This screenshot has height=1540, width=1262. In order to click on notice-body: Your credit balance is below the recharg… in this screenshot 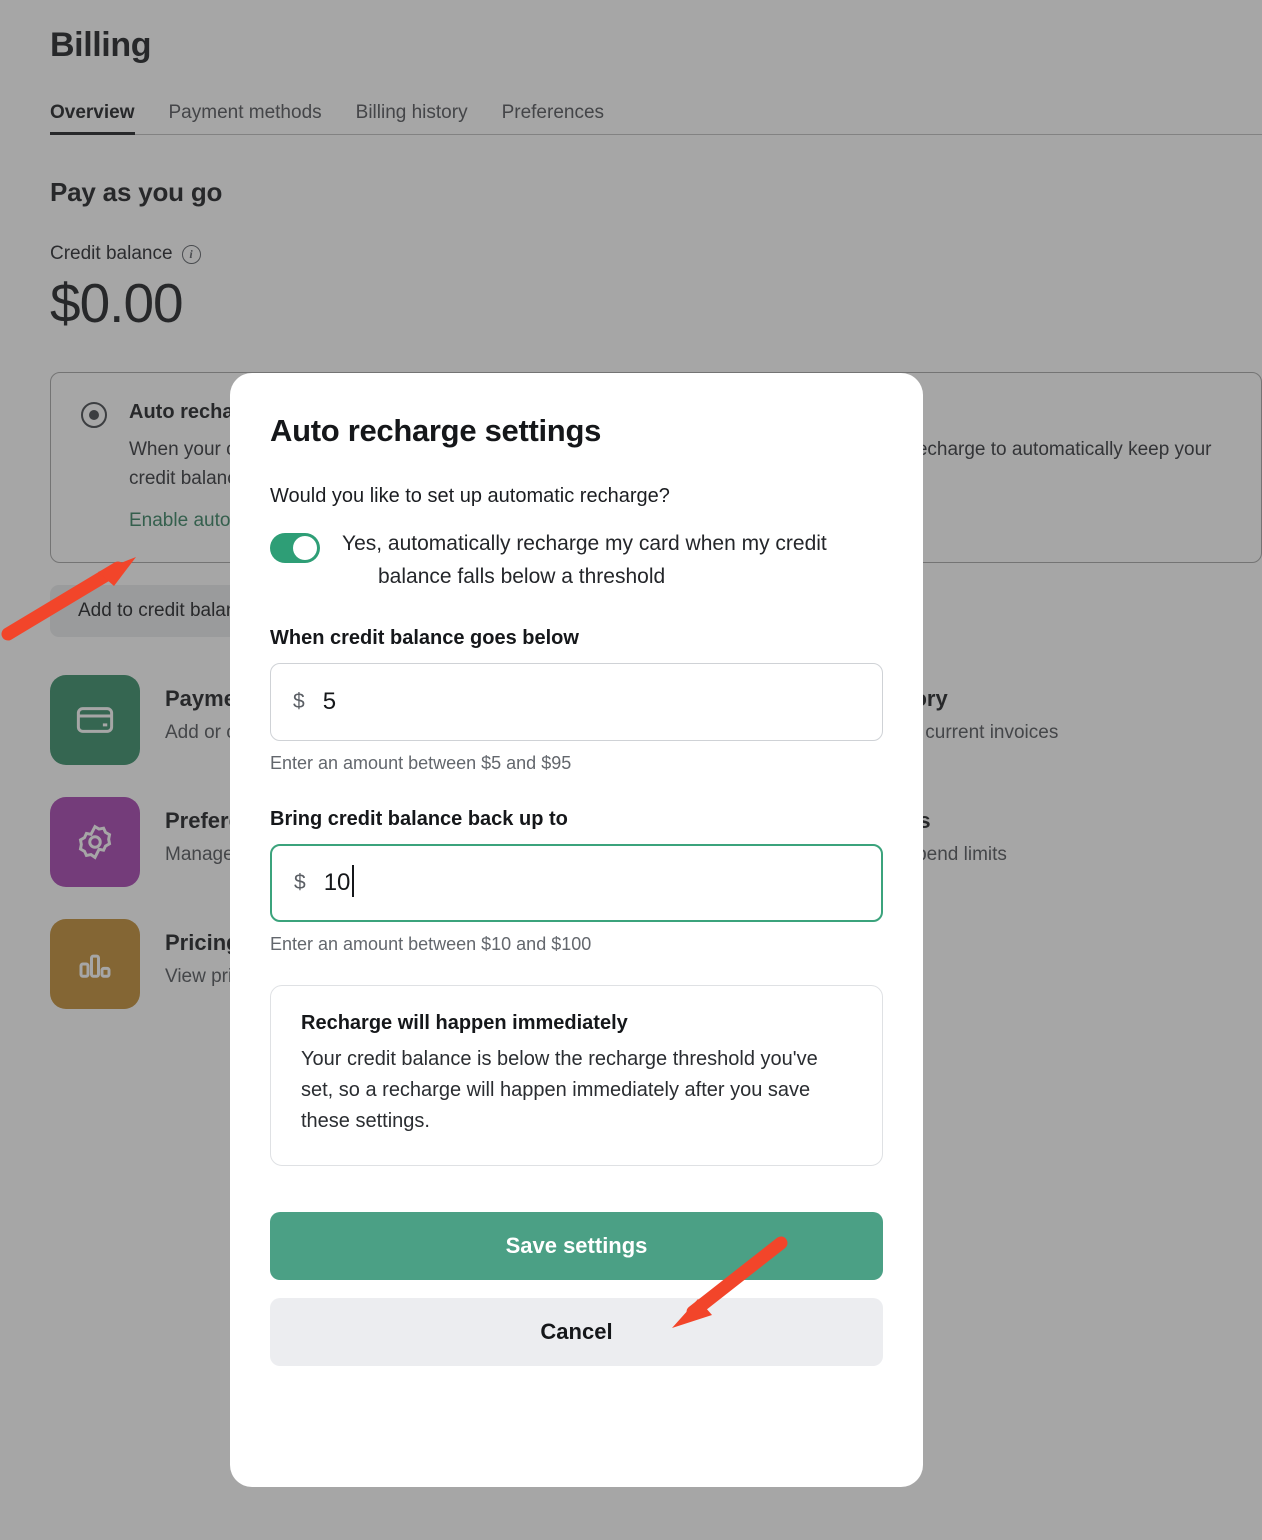, I will do `click(559, 1090)`.